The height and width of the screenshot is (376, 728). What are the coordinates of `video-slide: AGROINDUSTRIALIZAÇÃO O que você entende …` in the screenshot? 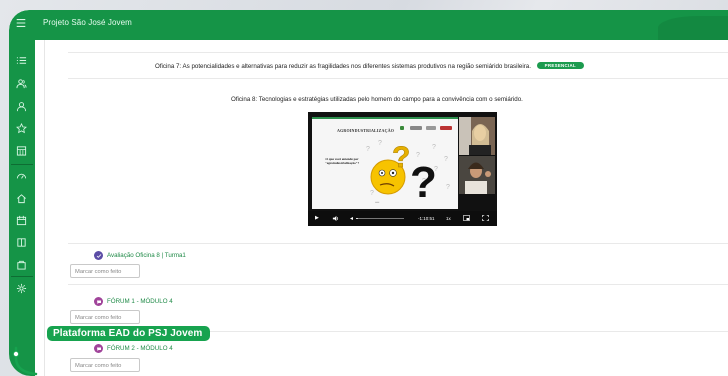 It's located at (385, 163).